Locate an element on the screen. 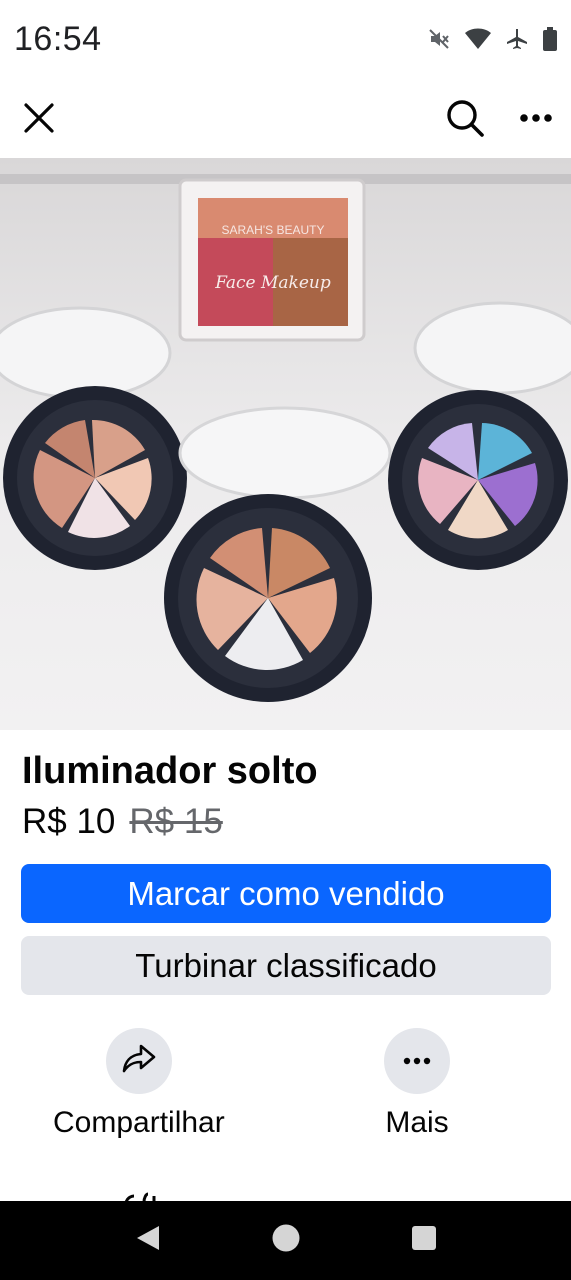 Image resolution: width=571 pixels, height=1280 pixels. mark-sold-button: Marcar como vendido is located at coordinates (286, 893).